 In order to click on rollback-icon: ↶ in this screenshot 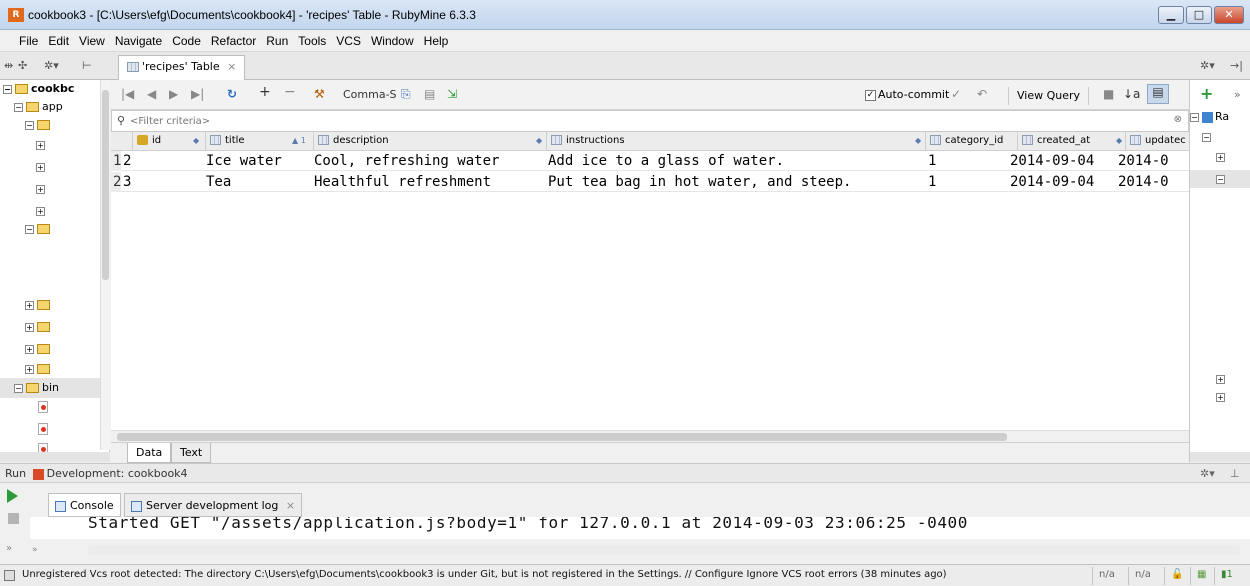, I will do `click(982, 94)`.